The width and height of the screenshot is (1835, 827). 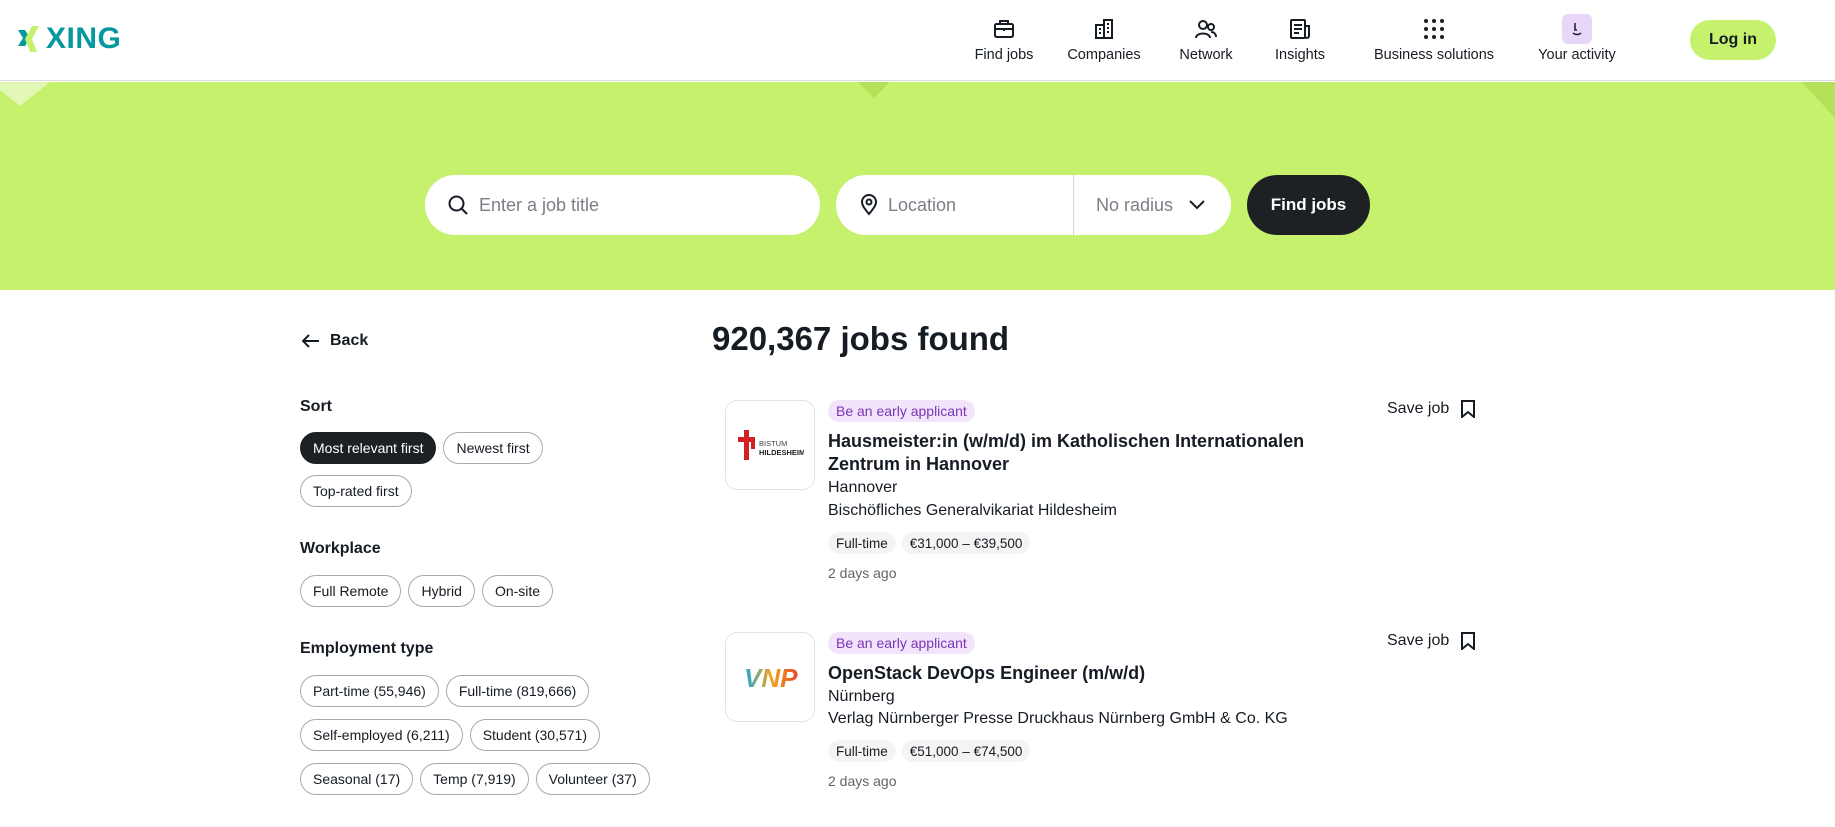 What do you see at coordinates (1434, 55) in the screenshot?
I see `nav-label: Business solutions` at bounding box center [1434, 55].